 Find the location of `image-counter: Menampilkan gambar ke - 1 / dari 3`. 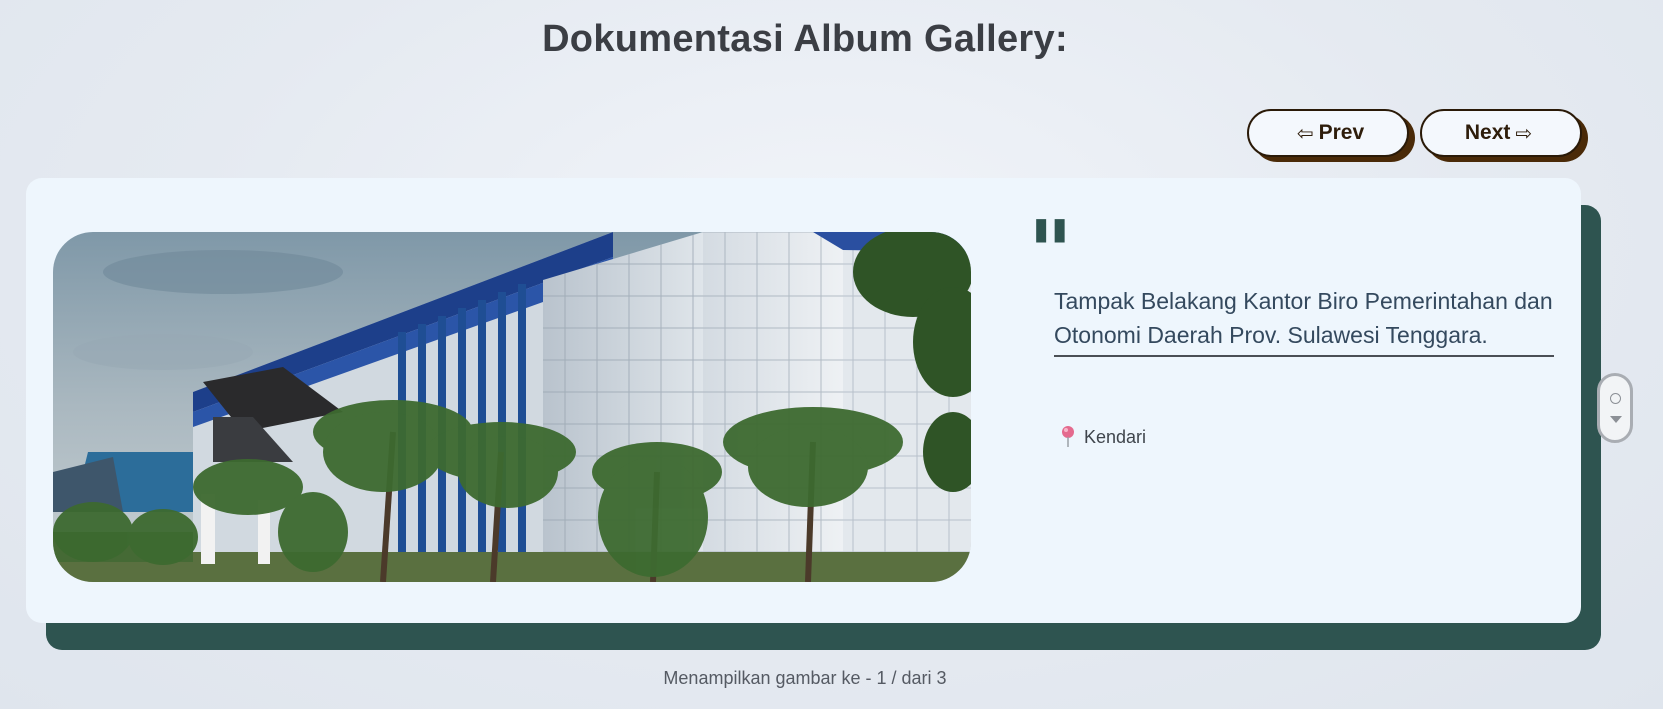

image-counter: Menampilkan gambar ke - 1 / dari 3 is located at coordinates (805, 678).